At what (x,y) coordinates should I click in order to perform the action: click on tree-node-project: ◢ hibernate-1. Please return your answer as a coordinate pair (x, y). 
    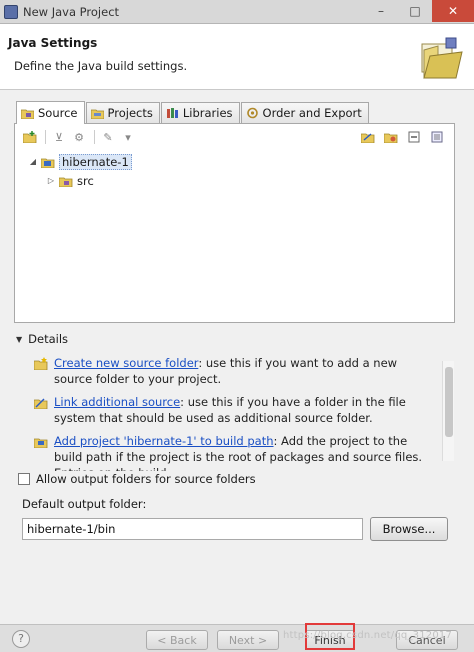
    Looking at the image, I should click on (79, 161).